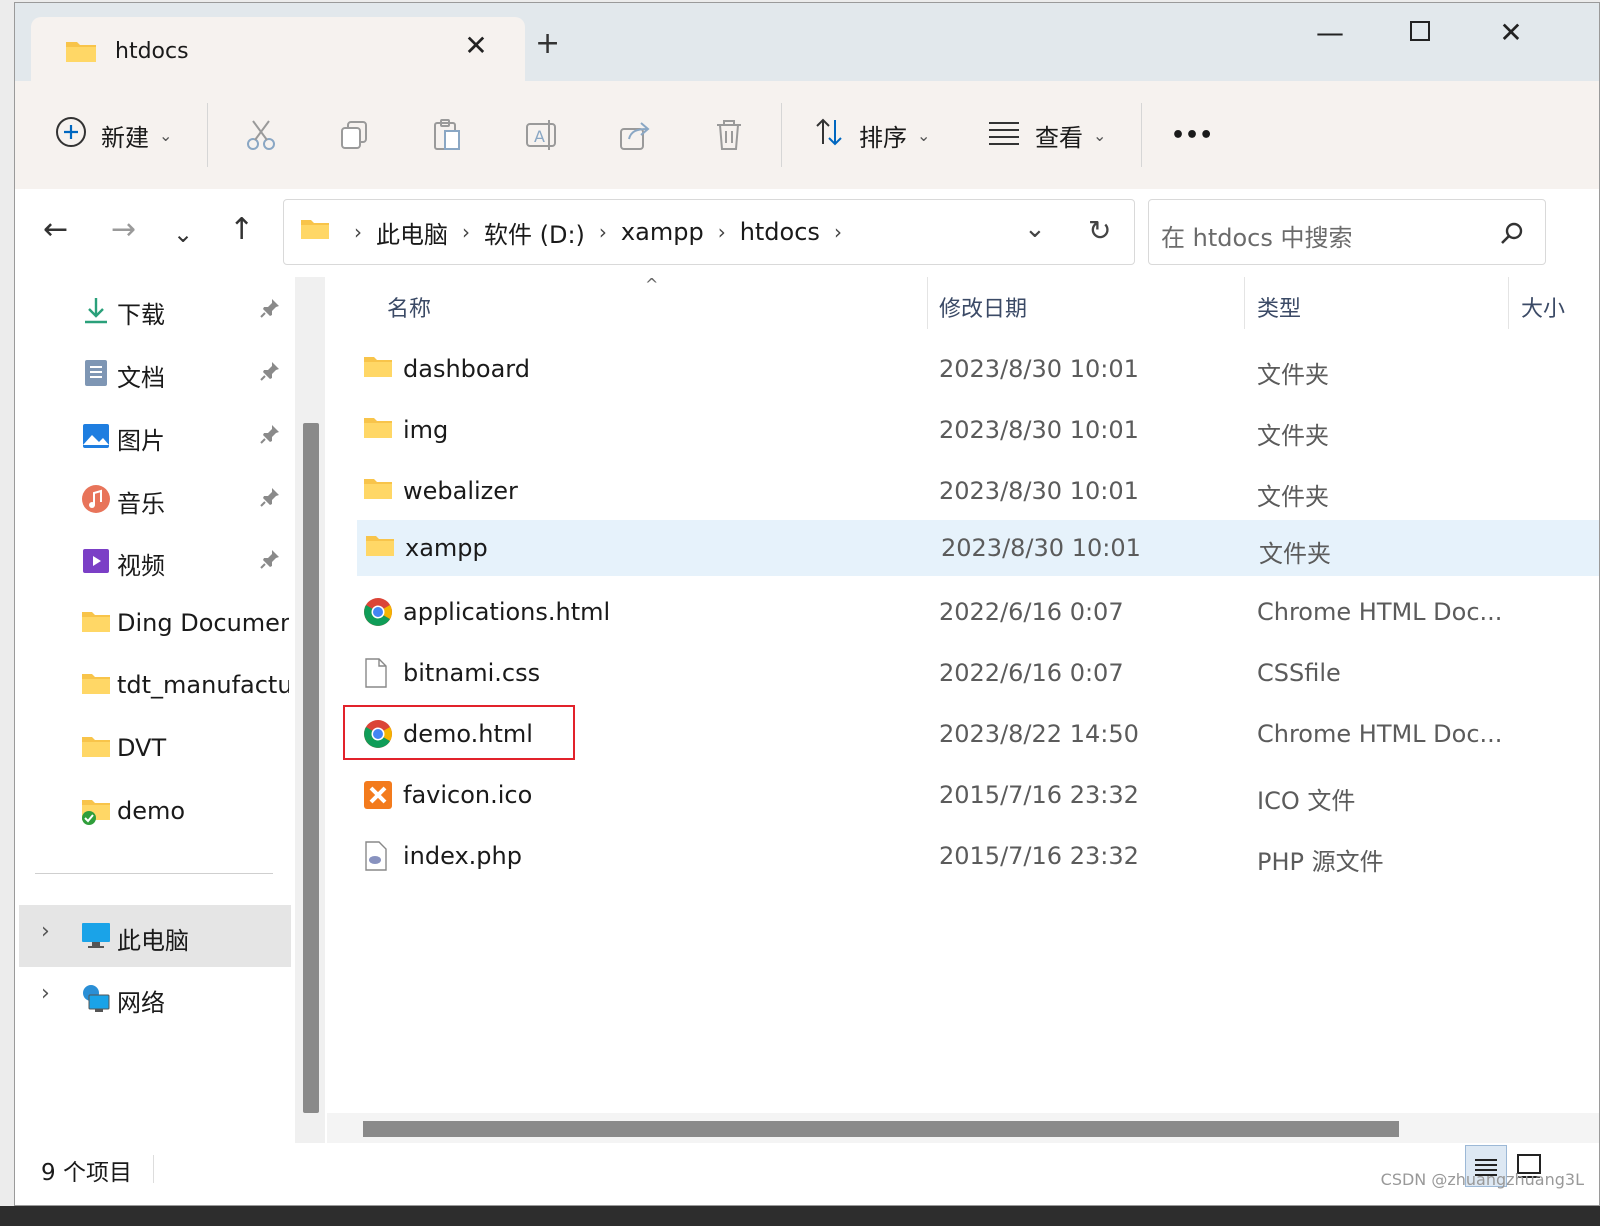  Describe the element at coordinates (635, 135) in the screenshot. I see `share-icon` at that location.